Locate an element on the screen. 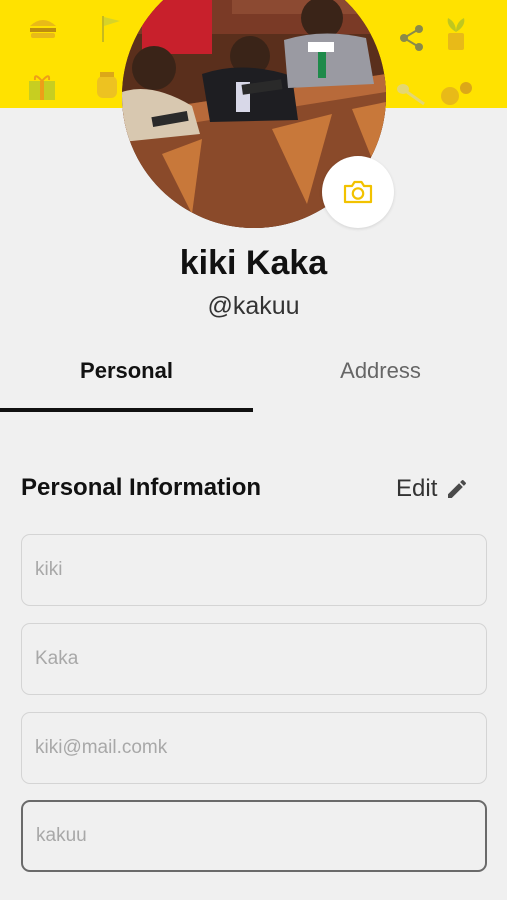 The width and height of the screenshot is (507, 900). last-name-value: Kaka is located at coordinates (57, 658).